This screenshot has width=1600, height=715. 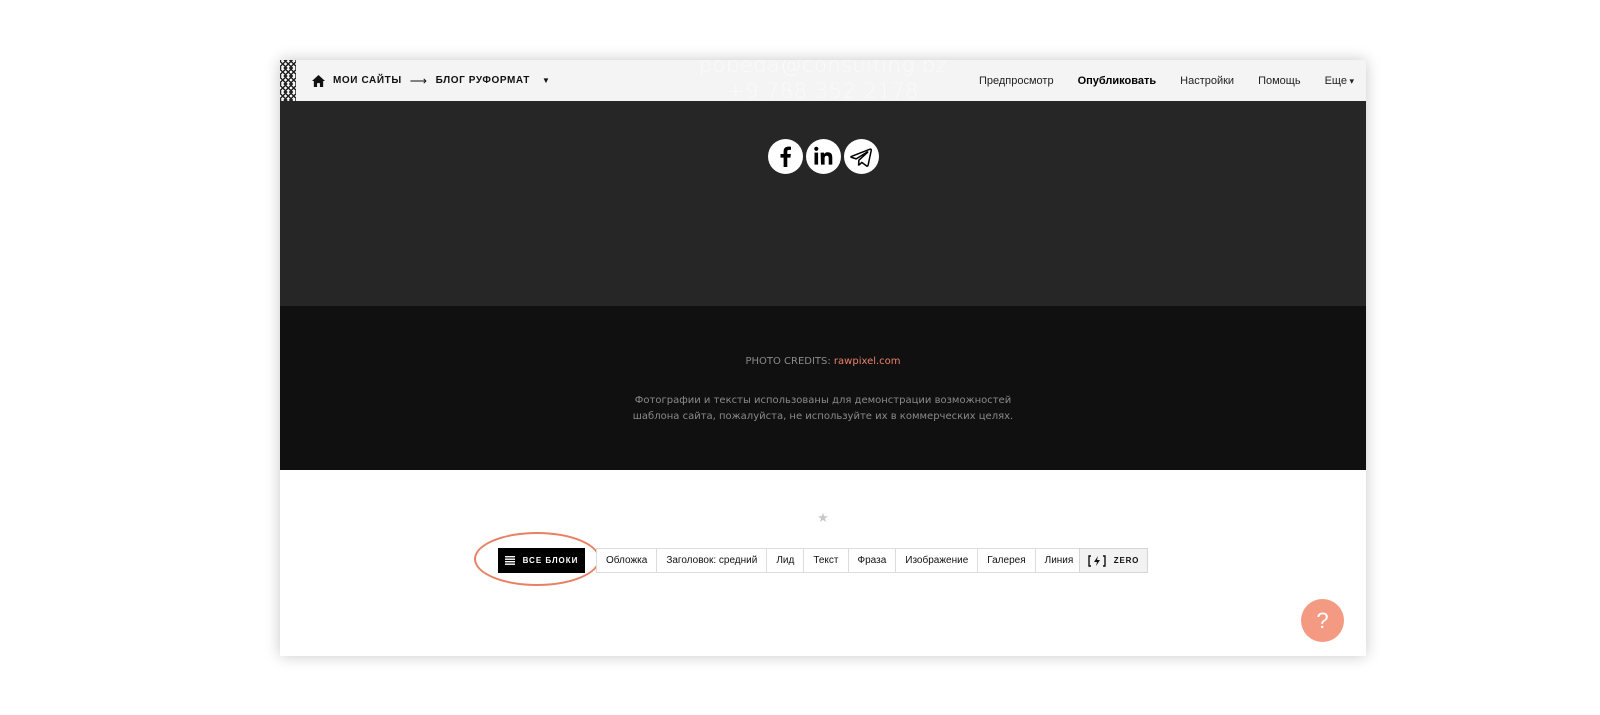 What do you see at coordinates (823, 68) in the screenshot?
I see `contact-email: pobeda@consulting.bz` at bounding box center [823, 68].